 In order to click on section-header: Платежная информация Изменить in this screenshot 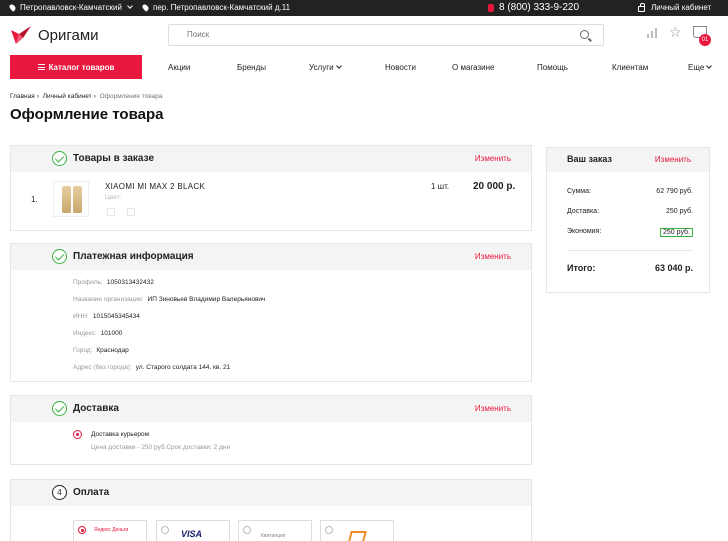, I will do `click(271, 257)`.